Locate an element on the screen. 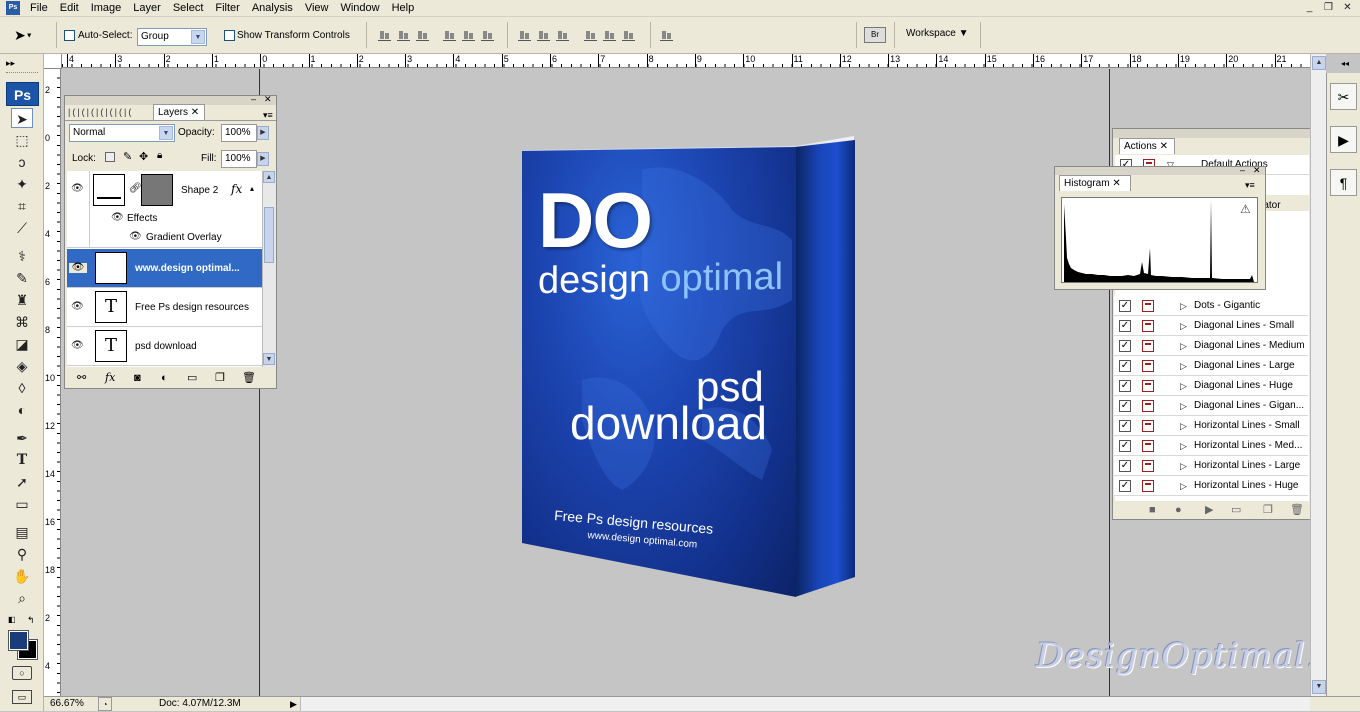  move-tool-icon: ➤ is located at coordinates (22, 118).